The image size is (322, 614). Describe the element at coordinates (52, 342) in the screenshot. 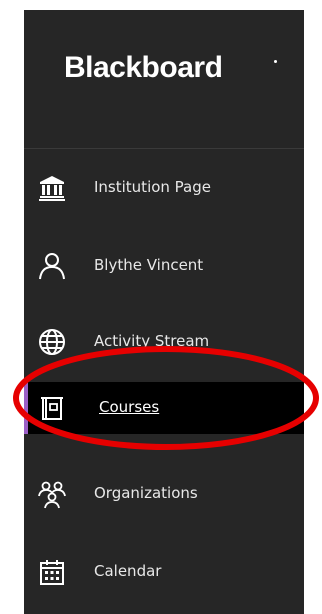

I see `globe-icon` at that location.